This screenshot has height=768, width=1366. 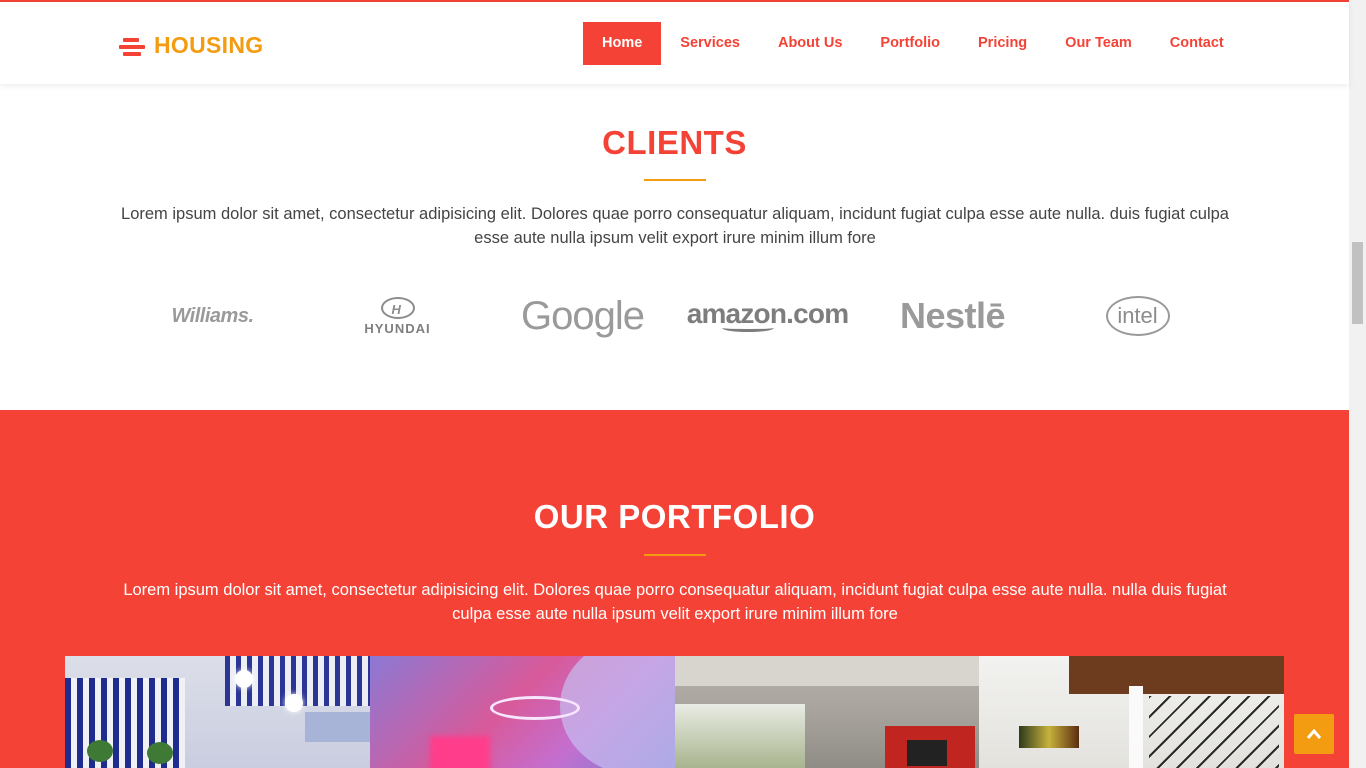 I want to click on google-logo: Google, so click(x=582, y=316).